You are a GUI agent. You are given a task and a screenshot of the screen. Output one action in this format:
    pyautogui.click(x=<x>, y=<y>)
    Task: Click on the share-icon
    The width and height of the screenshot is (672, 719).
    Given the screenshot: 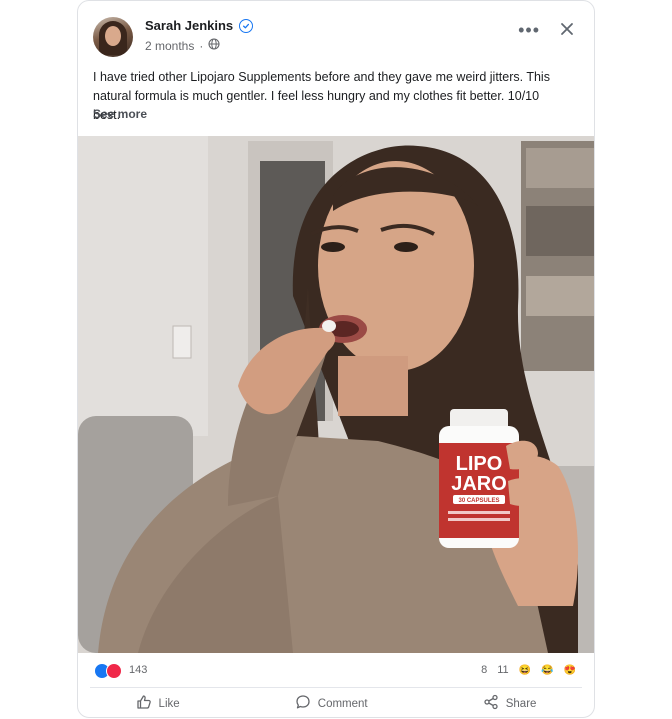 What is the action you would take?
    pyautogui.click(x=491, y=703)
    